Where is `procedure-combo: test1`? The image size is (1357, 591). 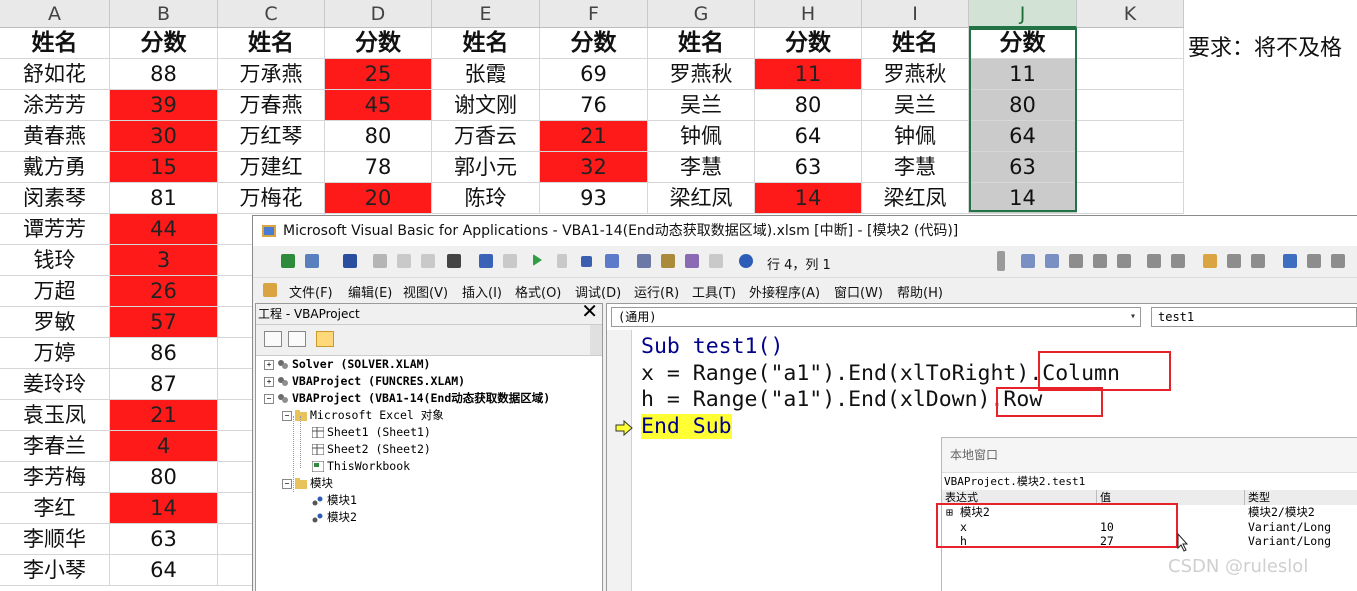 procedure-combo: test1 is located at coordinates (1254, 317).